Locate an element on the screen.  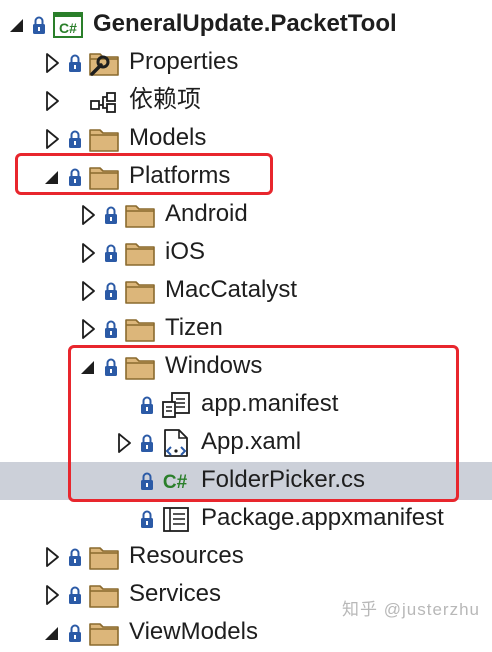
highlight-box-platforms is located at coordinates (144, 174).